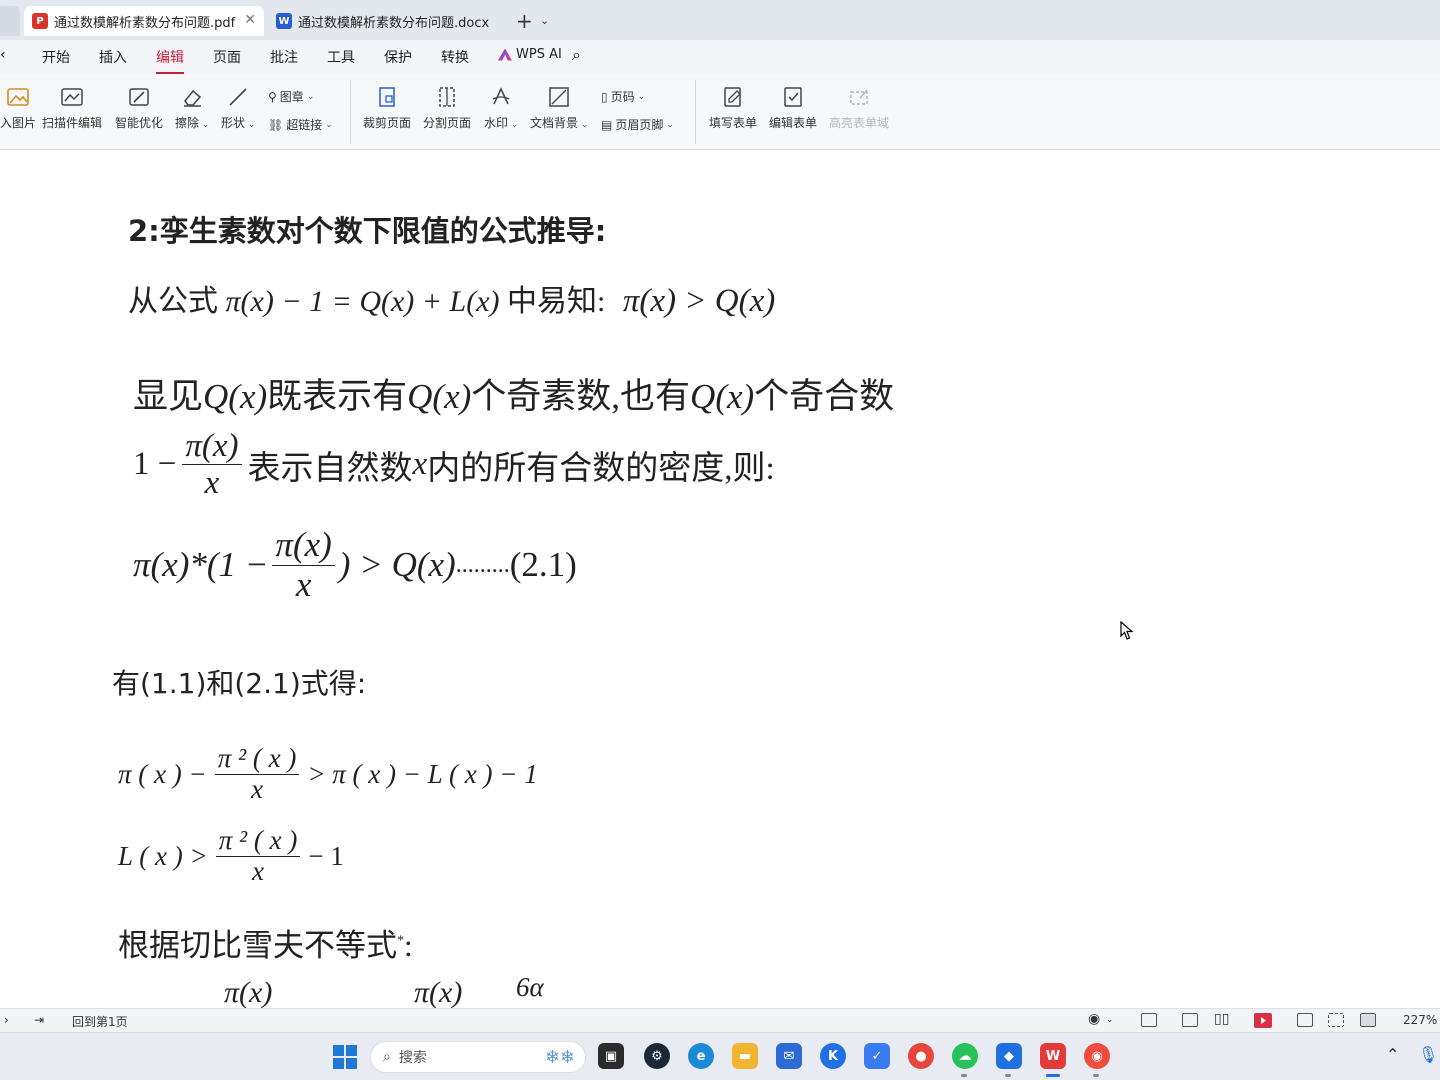 Image resolution: width=1440 pixels, height=1080 pixels. I want to click on formula-line-7: L ( x ) > π ² ( x ) x − 1, so click(231, 855).